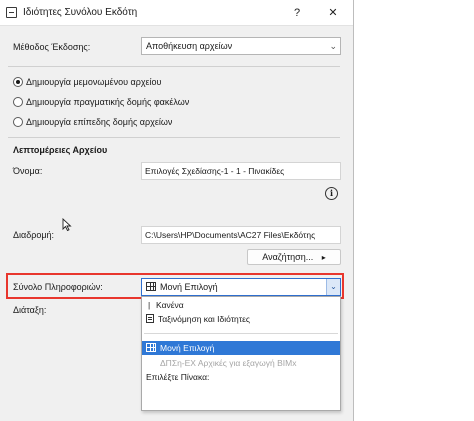 Image resolution: width=474 pixels, height=421 pixels. Describe the element at coordinates (11, 12) in the screenshot. I see `app-icon` at that location.